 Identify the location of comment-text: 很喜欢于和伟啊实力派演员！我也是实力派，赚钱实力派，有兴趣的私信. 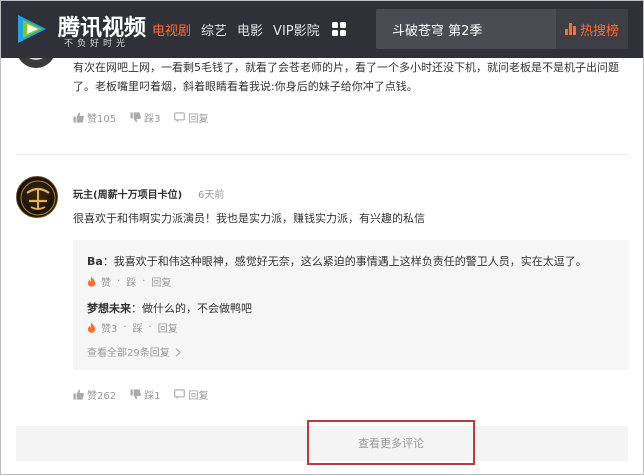
(249, 218).